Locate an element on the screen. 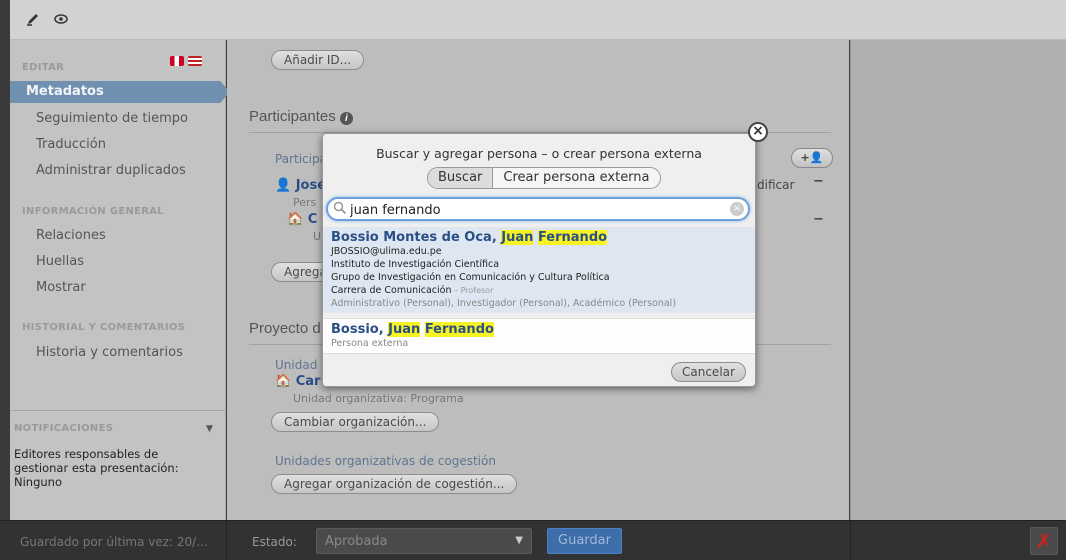 This screenshot has height=560, width=1066. close-icon: × is located at coordinates (758, 132).